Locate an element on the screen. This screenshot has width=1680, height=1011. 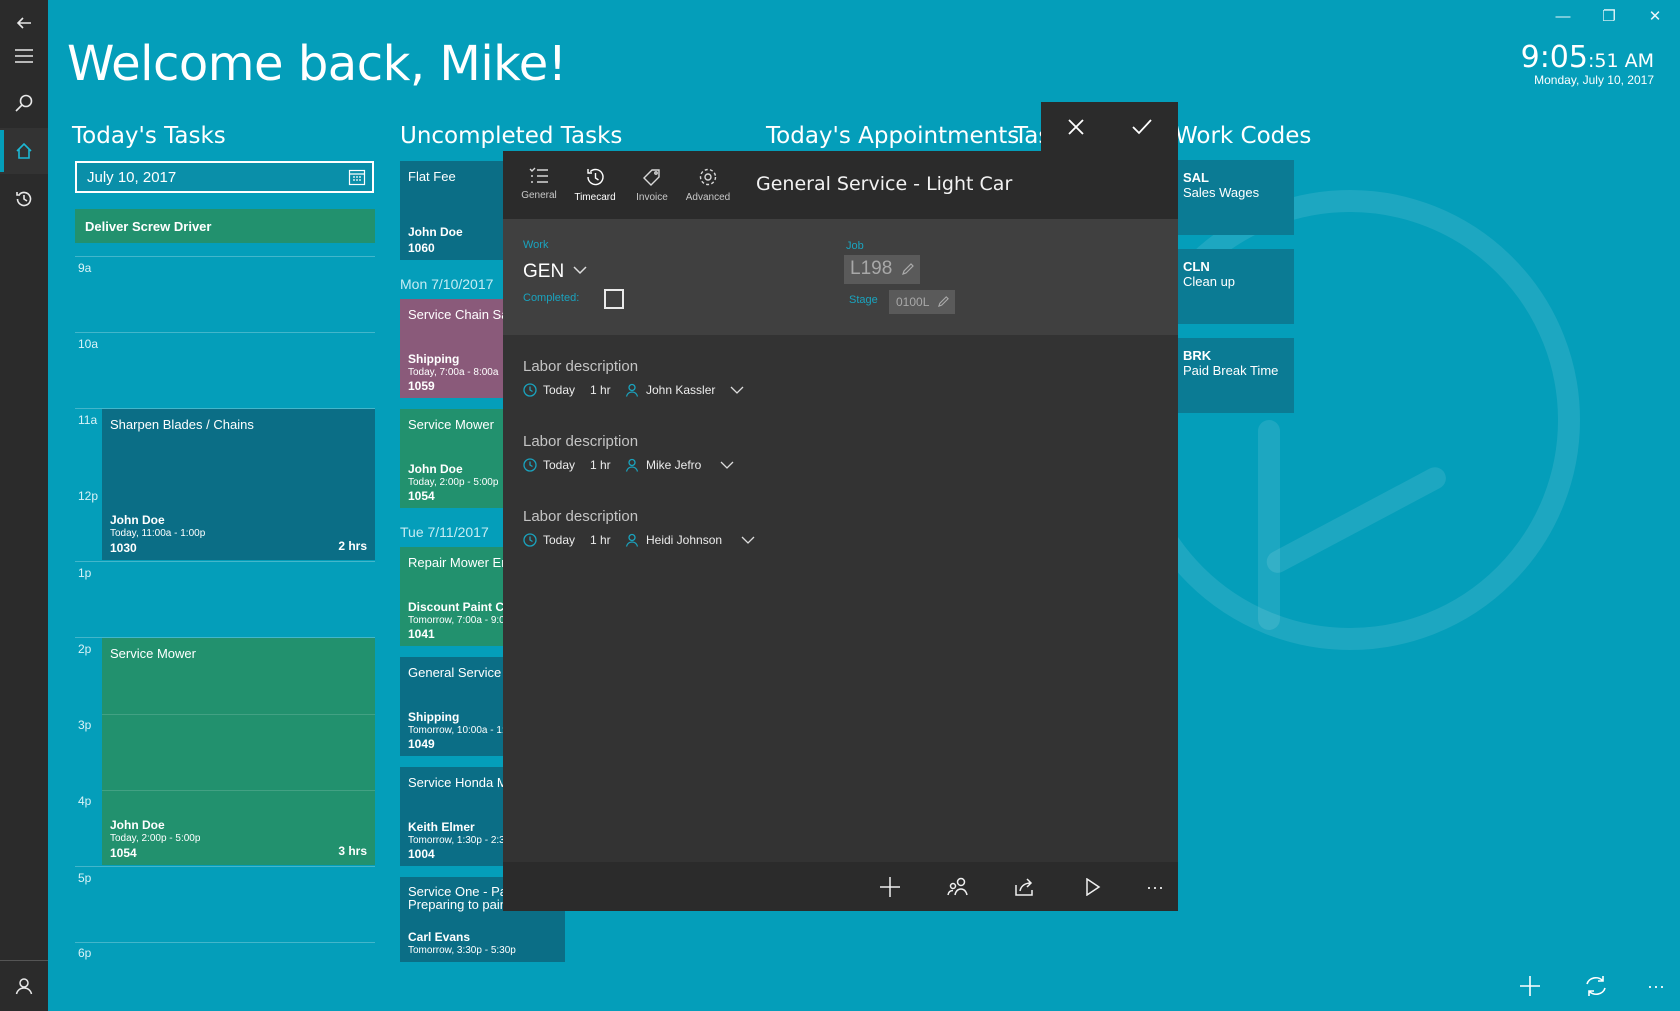
labor-entry-row: Today 1 hr John Kassler is located at coordinates (633, 390).